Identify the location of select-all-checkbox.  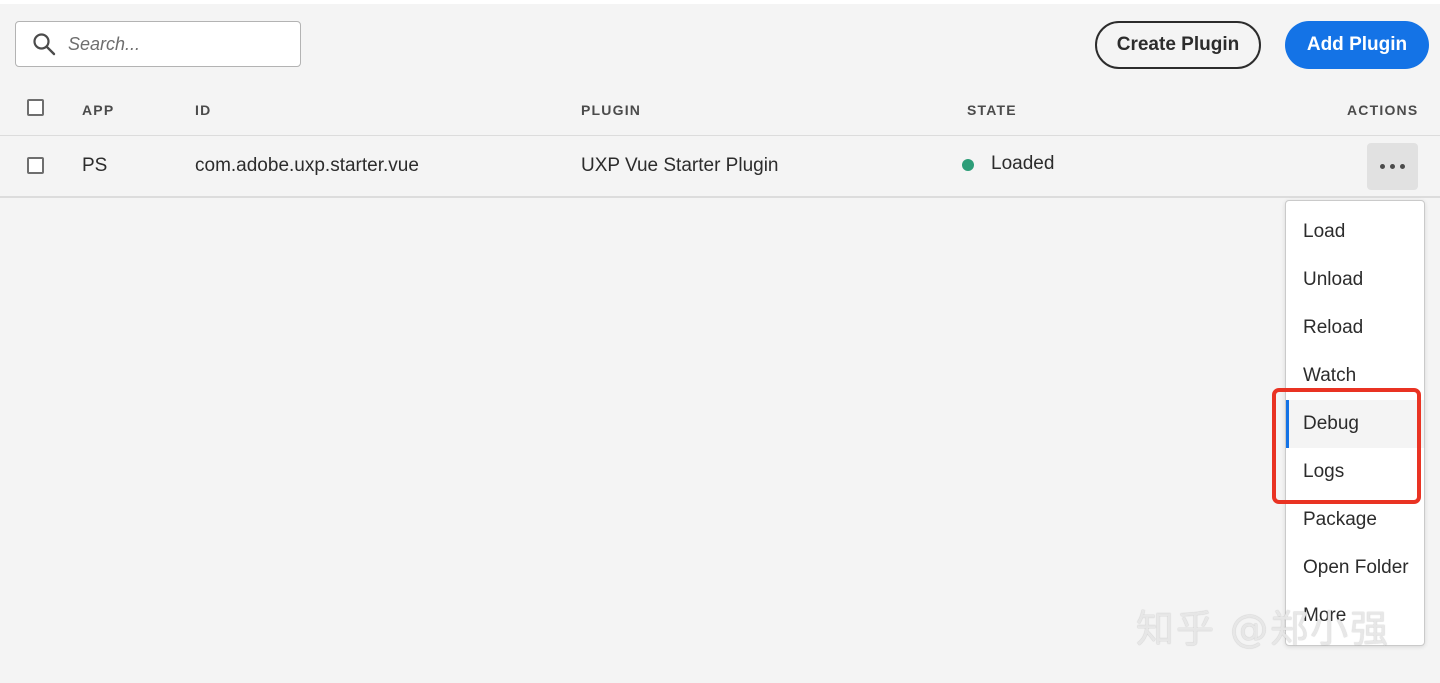
(35, 107).